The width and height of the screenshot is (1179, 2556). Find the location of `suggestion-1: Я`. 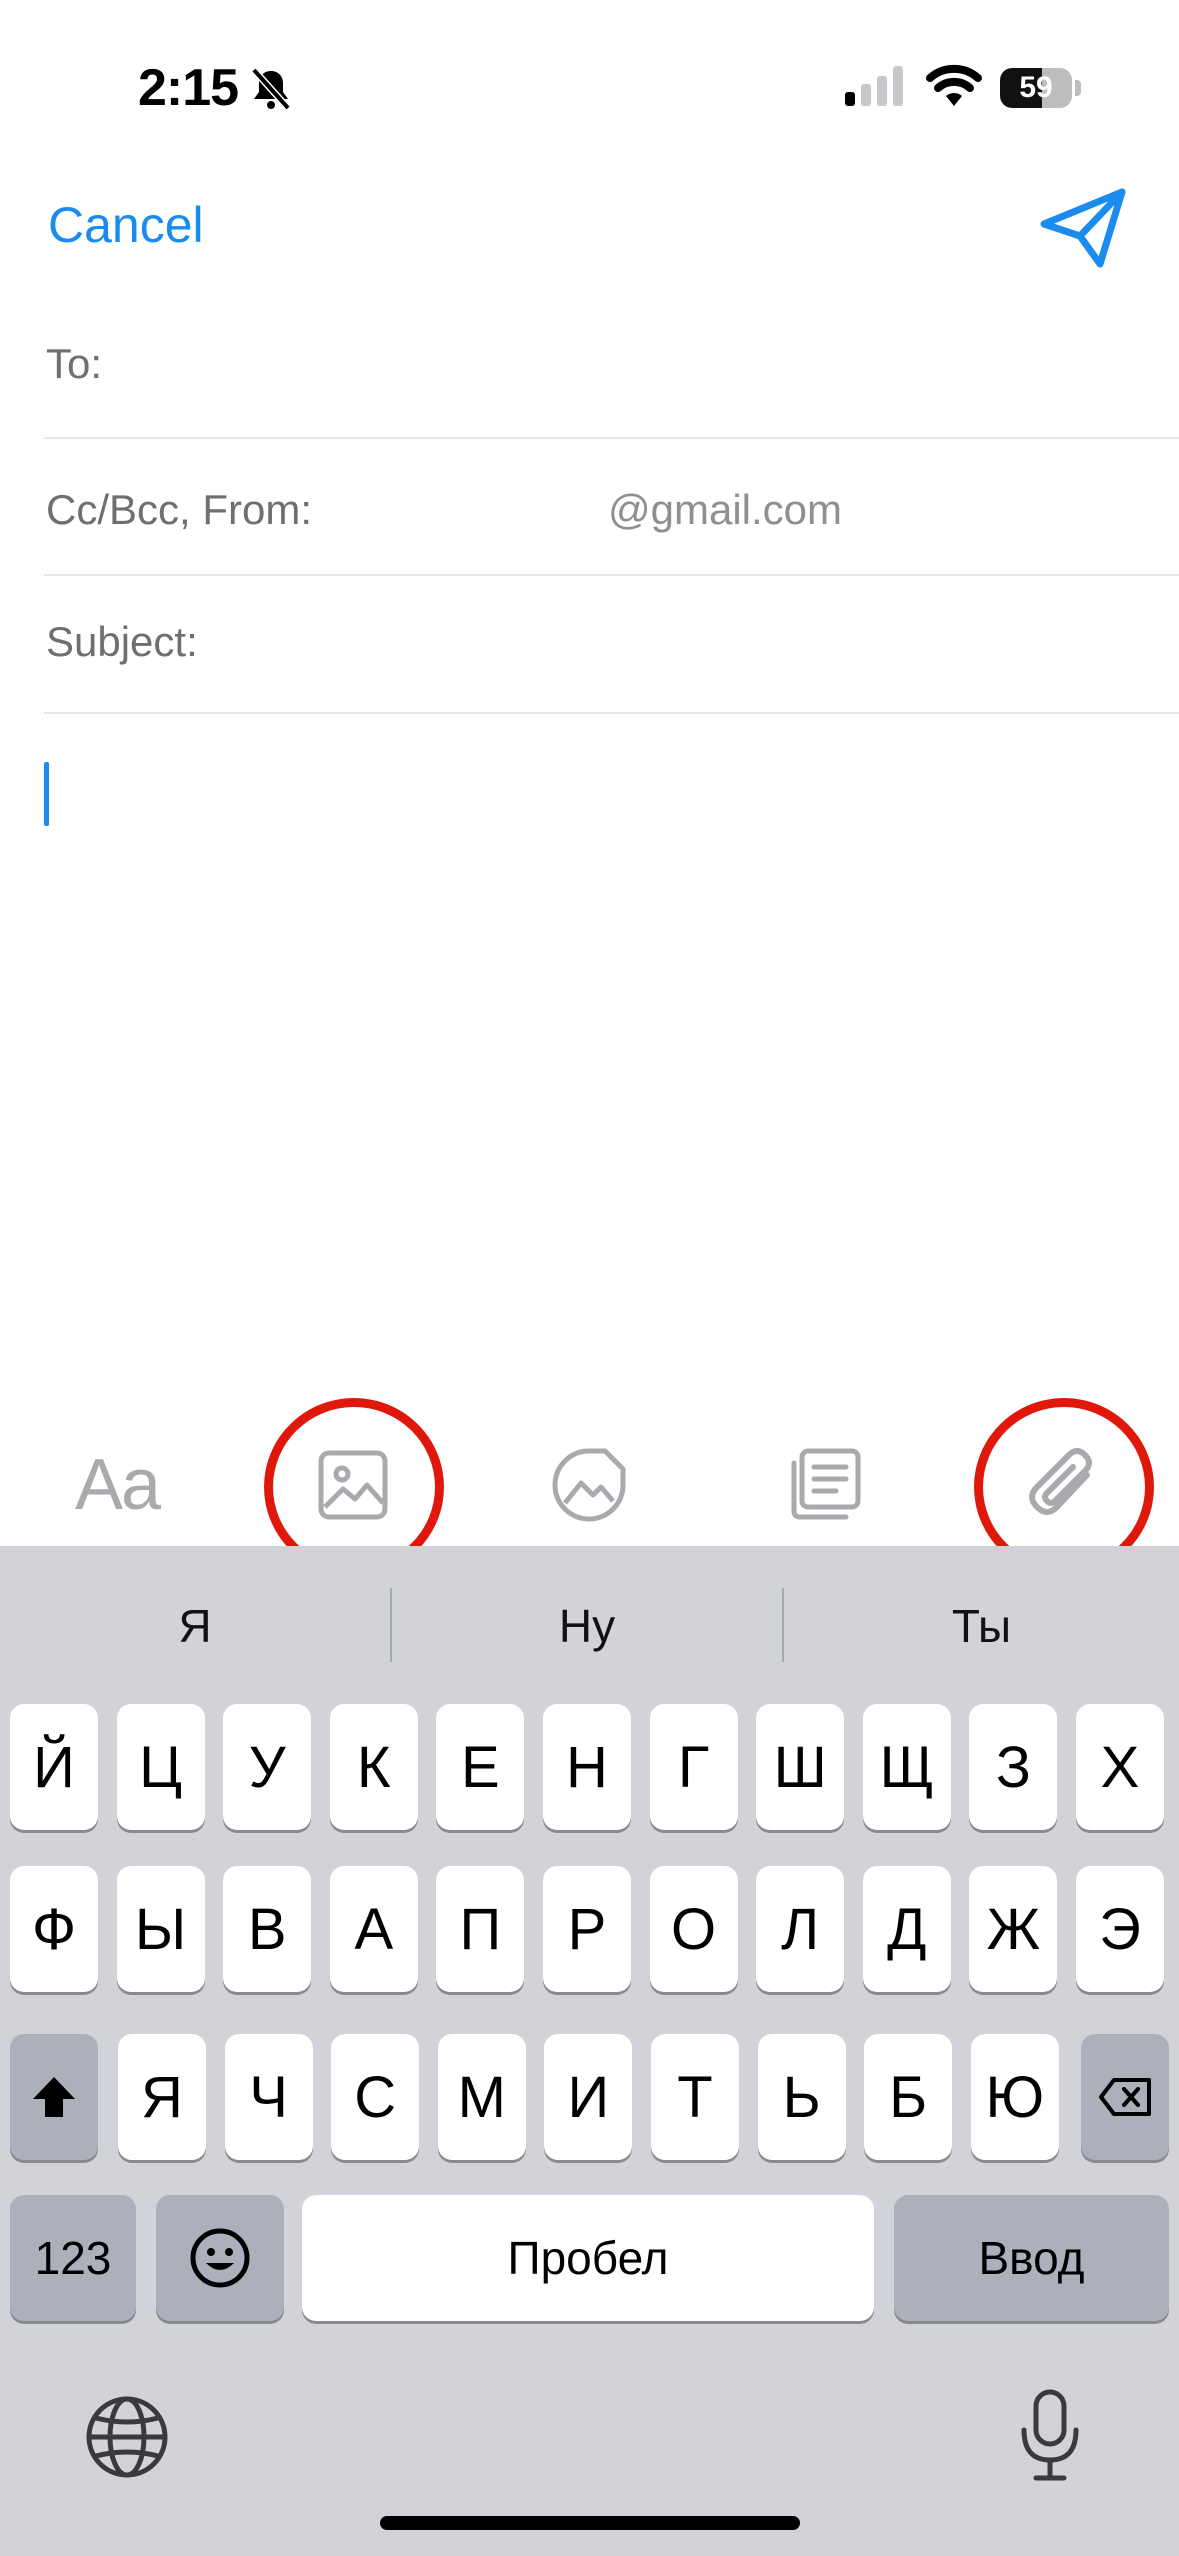

suggestion-1: Я is located at coordinates (195, 1626).